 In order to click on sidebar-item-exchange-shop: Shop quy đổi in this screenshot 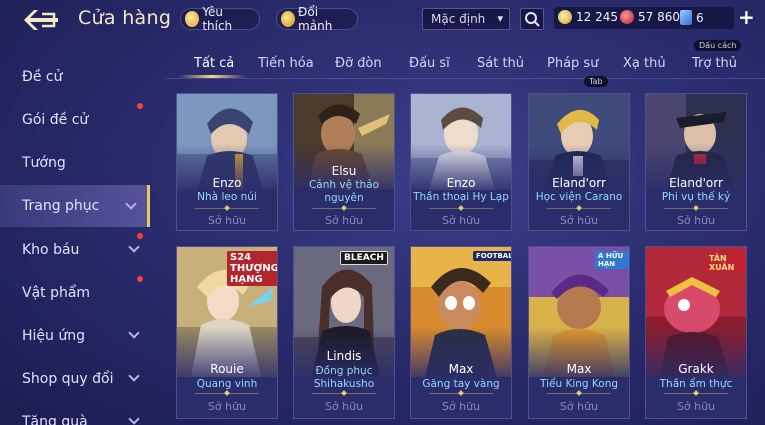, I will do `click(75, 379)`.